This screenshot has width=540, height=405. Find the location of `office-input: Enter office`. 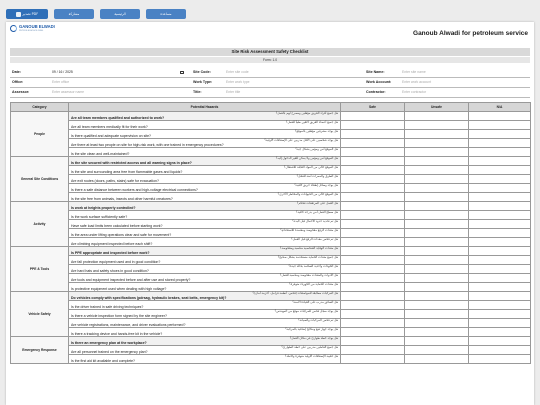

office-input: Enter office is located at coordinates (60, 82).